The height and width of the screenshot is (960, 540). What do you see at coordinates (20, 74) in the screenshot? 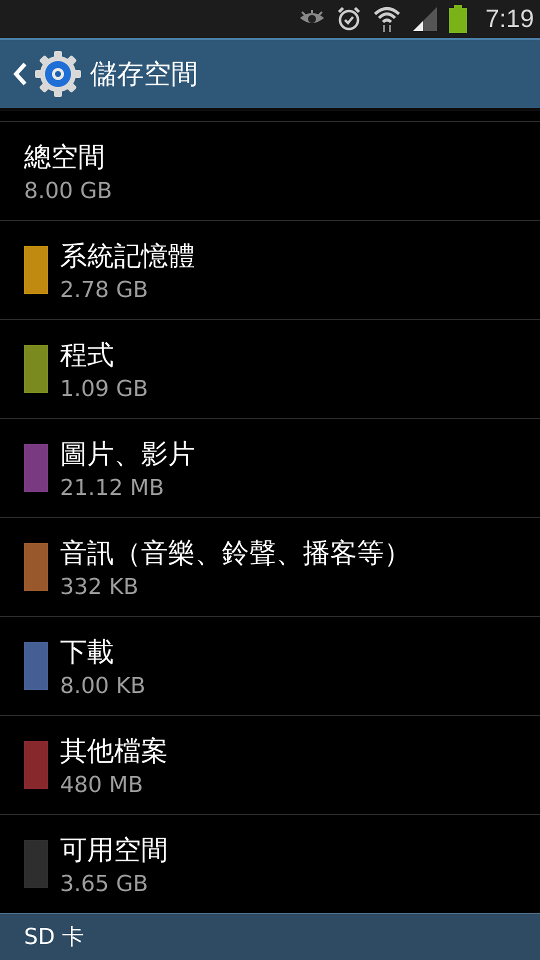
I see `back-icon` at bounding box center [20, 74].